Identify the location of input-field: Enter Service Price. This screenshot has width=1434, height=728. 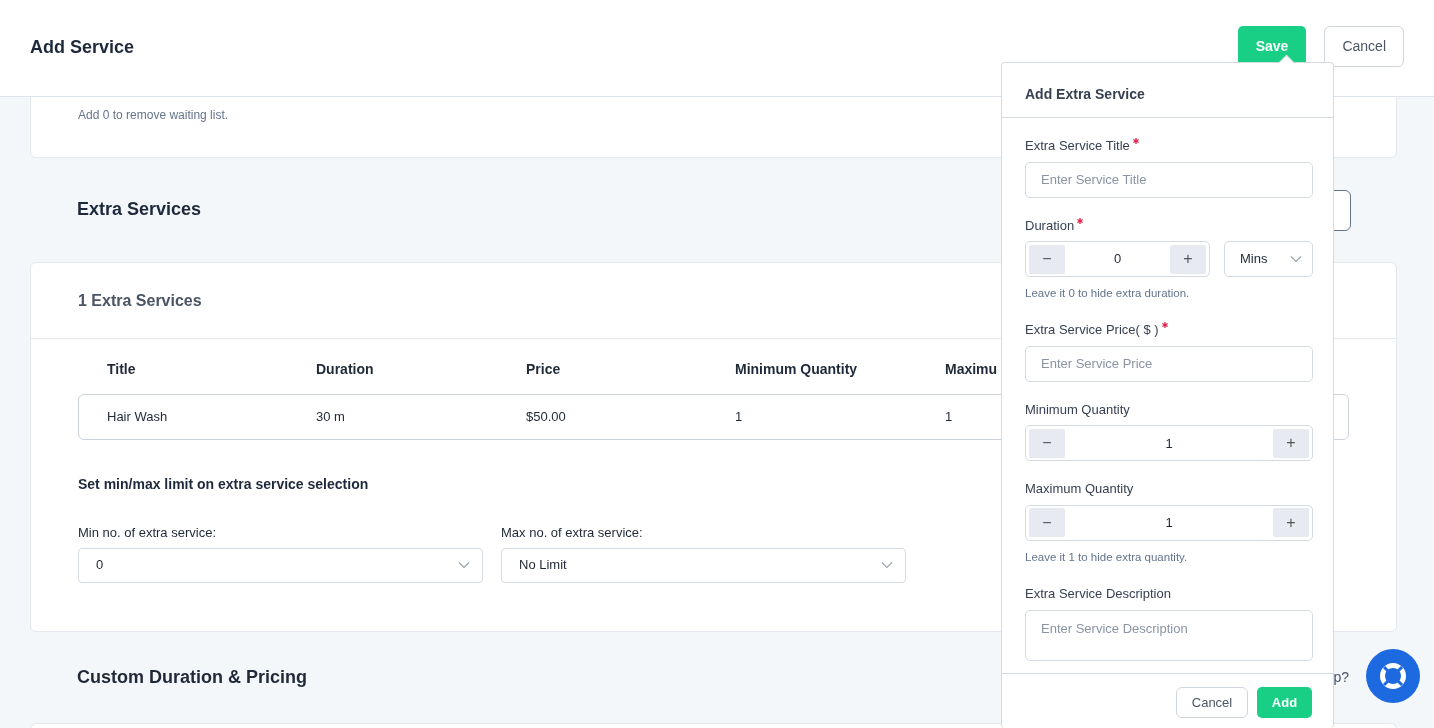
(1169, 363).